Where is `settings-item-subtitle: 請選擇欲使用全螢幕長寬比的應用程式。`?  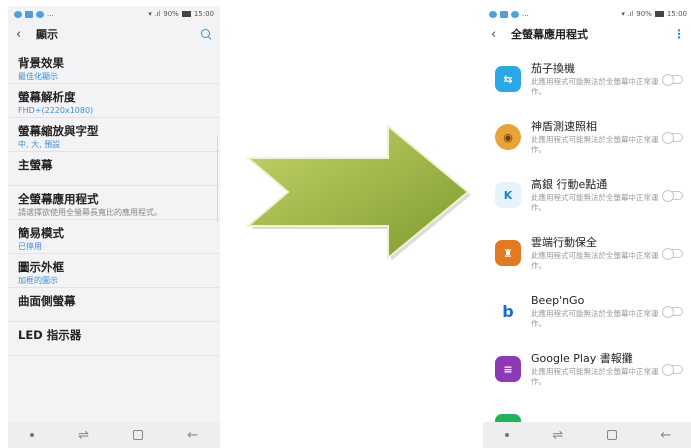
settings-item-subtitle: 請選擇欲使用全螢幕長寬比的應用程式。 is located at coordinates (90, 212).